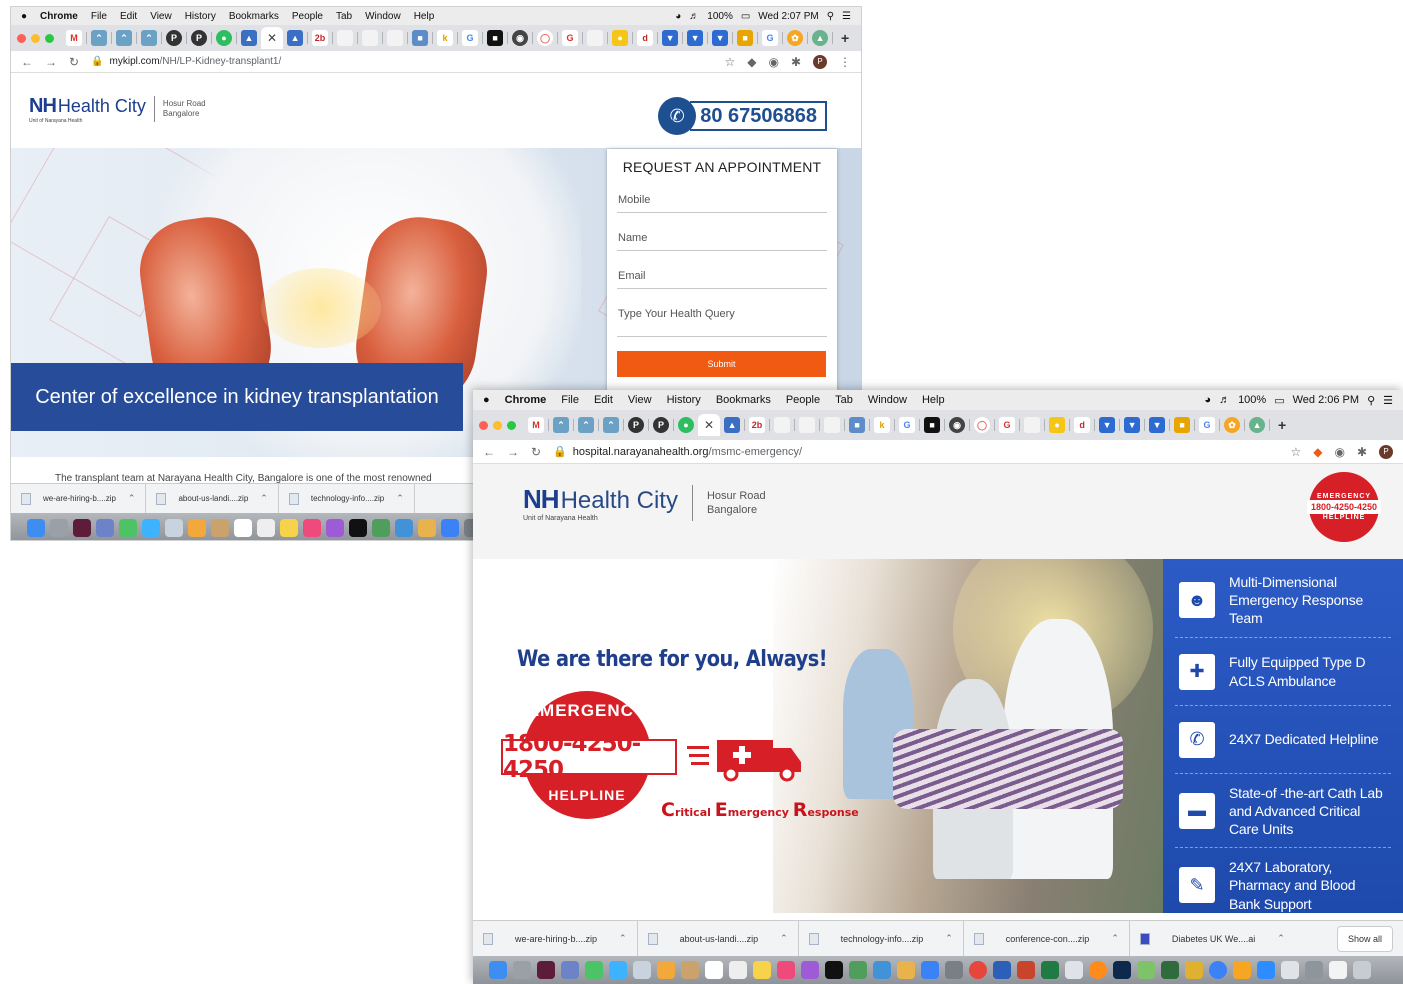 The image size is (1403, 984). Describe the element at coordinates (640, 400) in the screenshot. I see `menu-view: View` at that location.